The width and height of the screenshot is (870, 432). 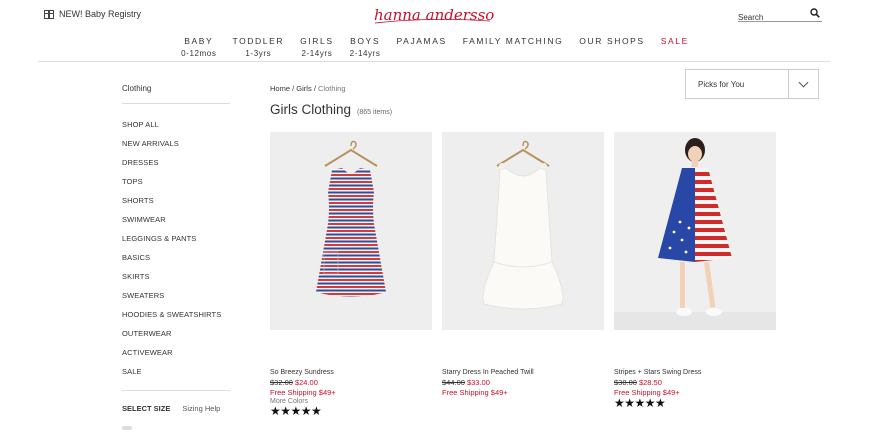 I want to click on sort-toggle, so click(x=803, y=84).